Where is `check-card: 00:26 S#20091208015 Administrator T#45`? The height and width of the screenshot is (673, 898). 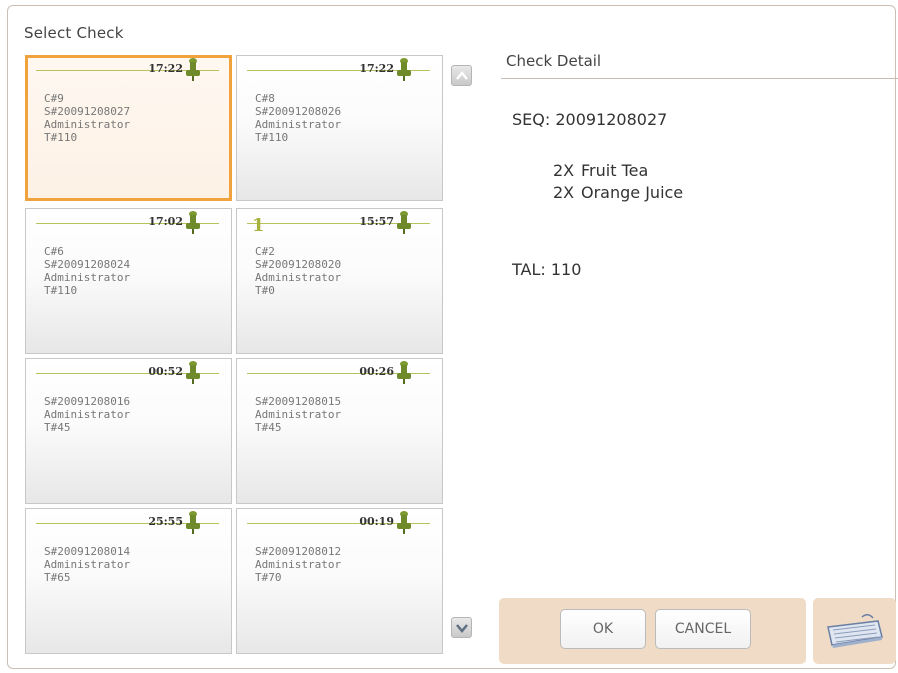 check-card: 00:26 S#20091208015 Administrator T#45 is located at coordinates (339, 431).